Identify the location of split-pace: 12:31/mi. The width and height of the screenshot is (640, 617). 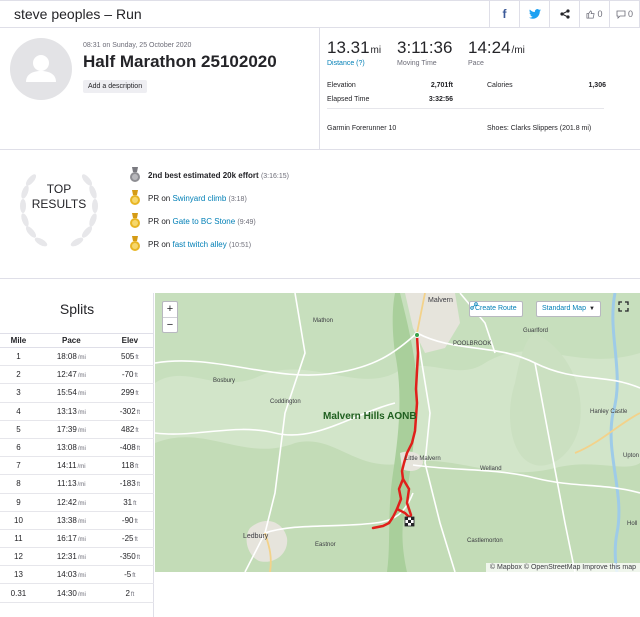
(71, 557).